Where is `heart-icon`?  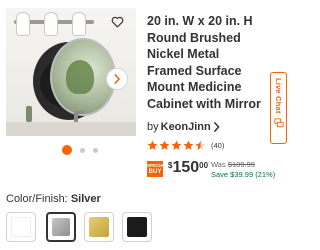
heart-icon is located at coordinates (117, 22).